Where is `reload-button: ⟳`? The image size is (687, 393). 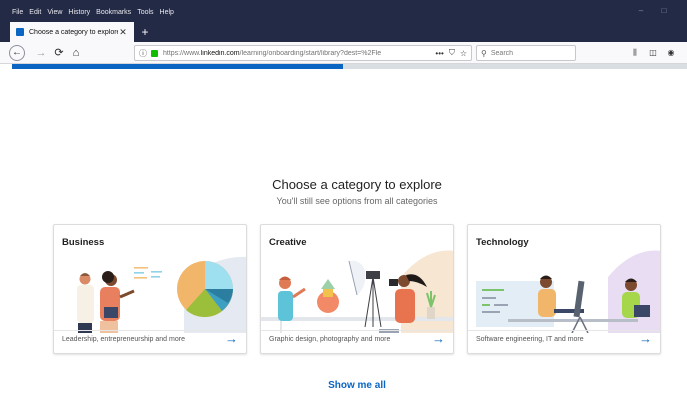 reload-button: ⟳ is located at coordinates (59, 53).